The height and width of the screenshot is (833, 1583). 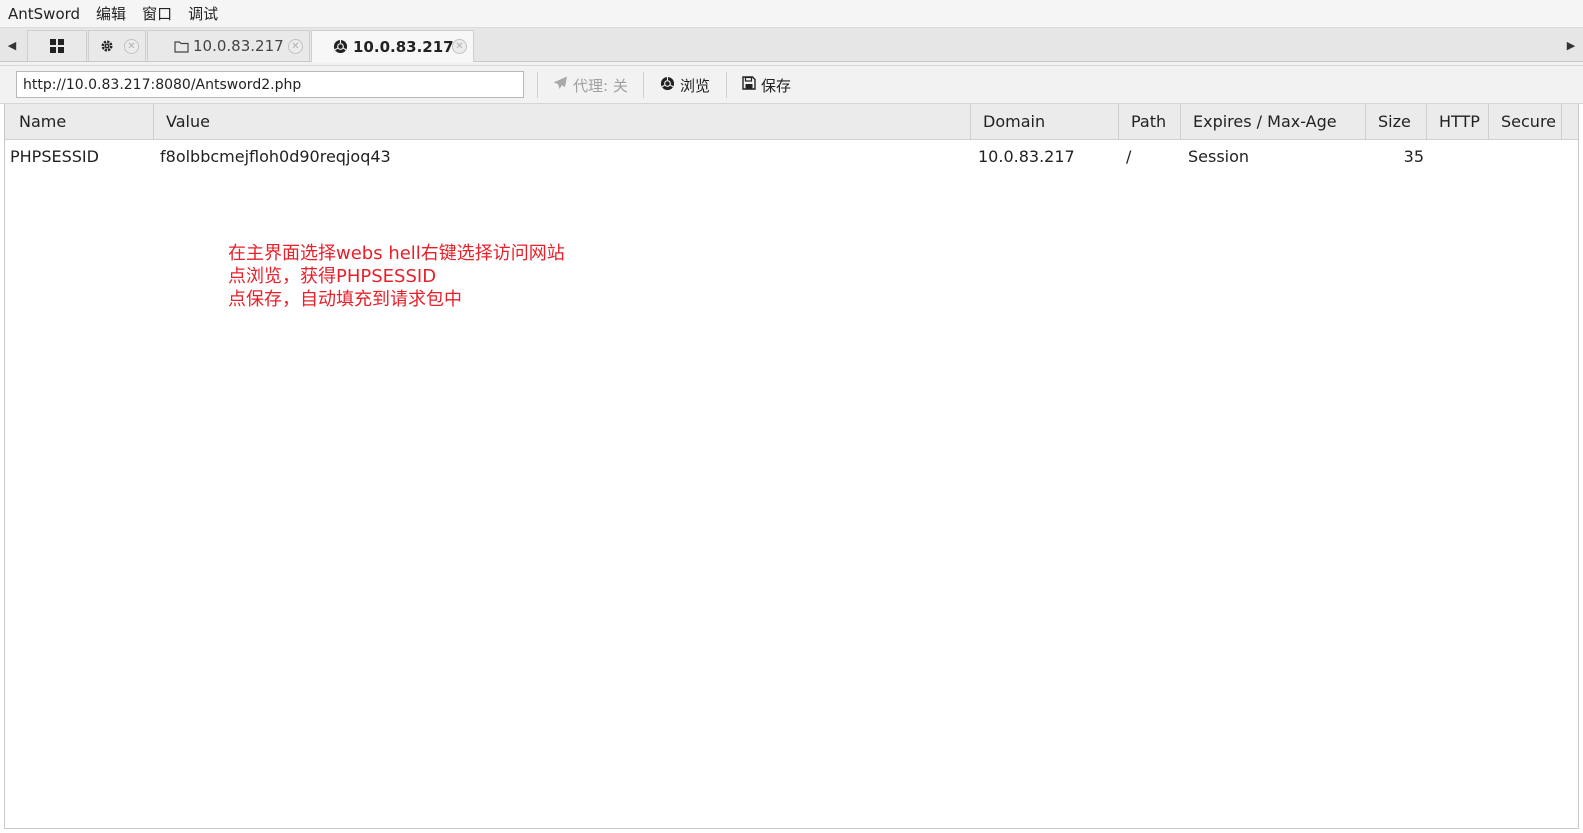 I want to click on annotation-line: 在主界面选择webs hell右键选择访问网站, so click(x=396, y=253).